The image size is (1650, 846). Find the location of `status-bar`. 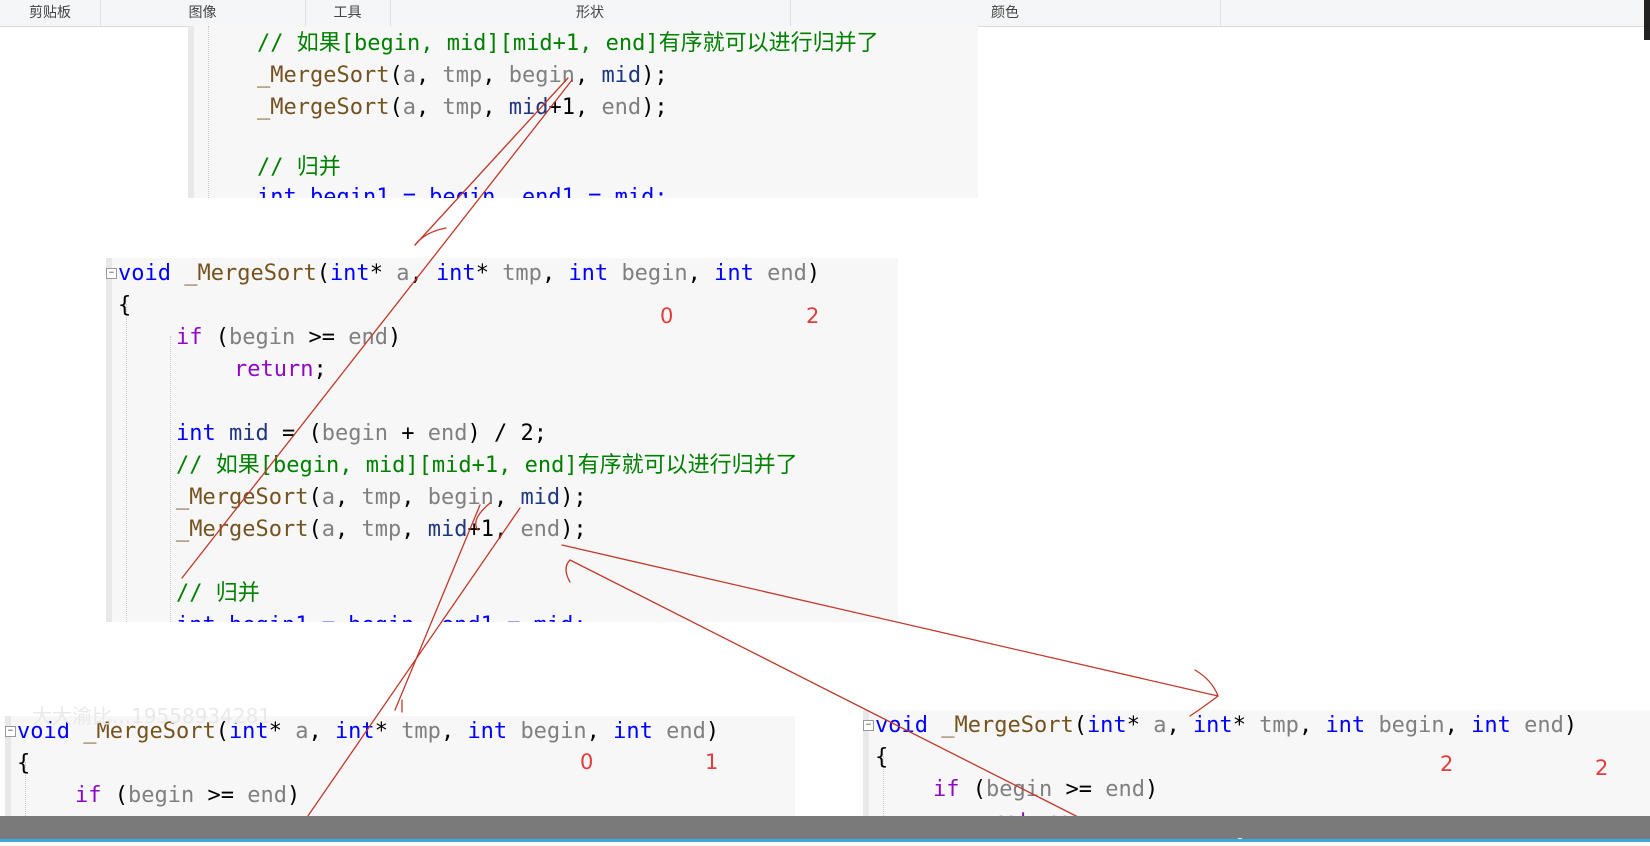

status-bar is located at coordinates (825, 831).